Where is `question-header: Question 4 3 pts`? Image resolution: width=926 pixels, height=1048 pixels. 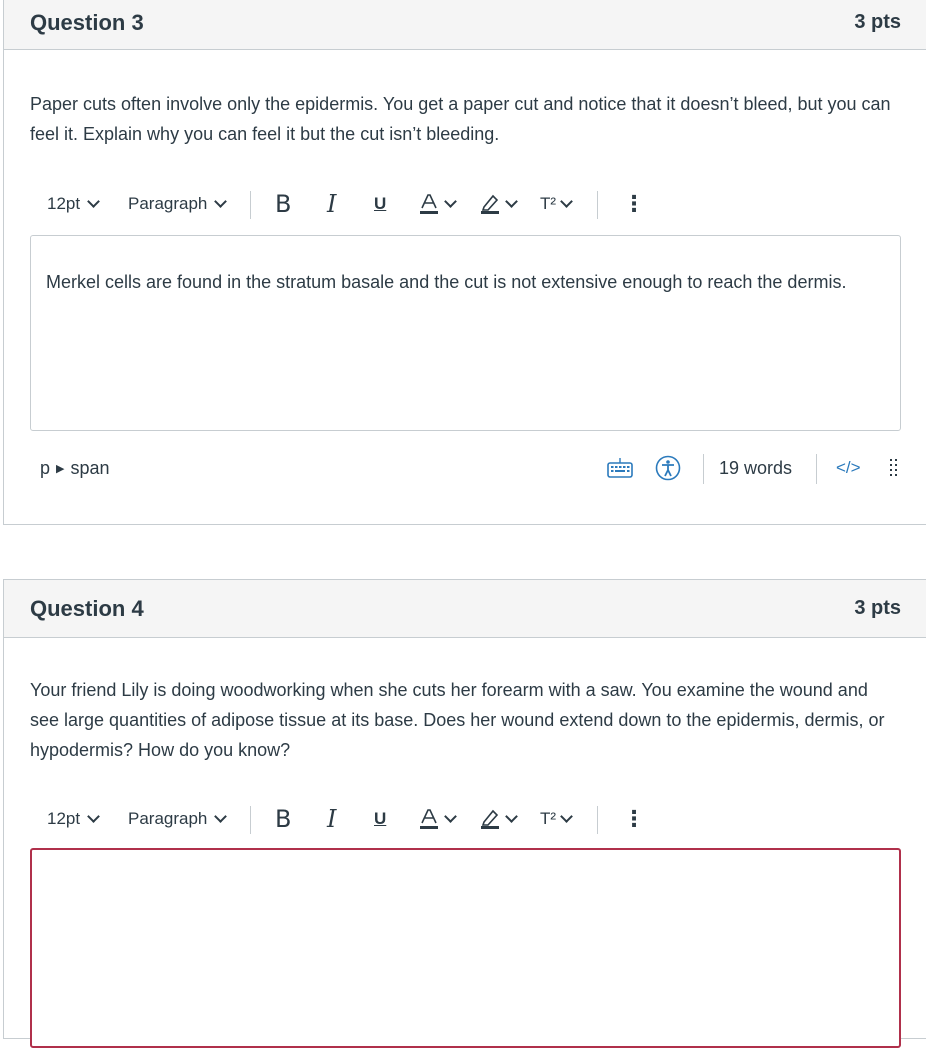 question-header: Question 4 3 pts is located at coordinates (465, 609).